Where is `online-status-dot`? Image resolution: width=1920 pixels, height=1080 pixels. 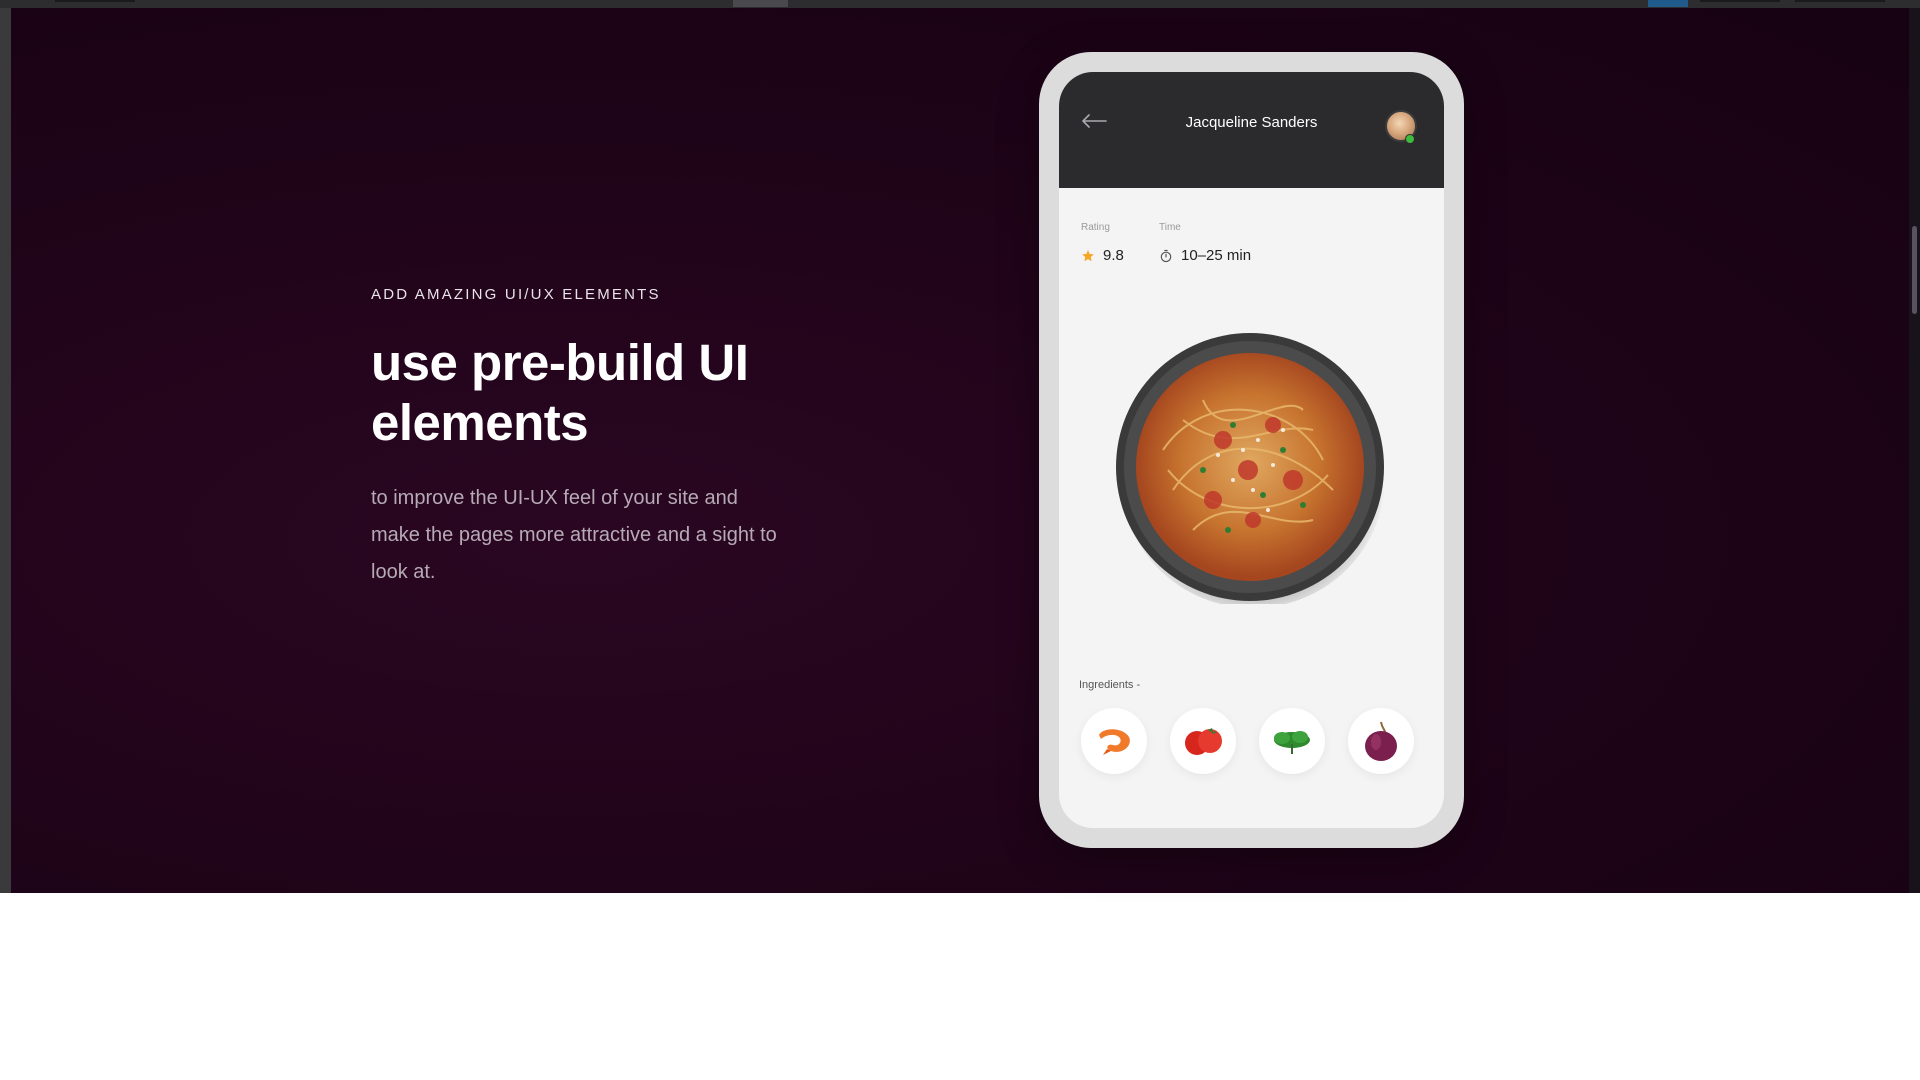
online-status-dot is located at coordinates (1410, 139).